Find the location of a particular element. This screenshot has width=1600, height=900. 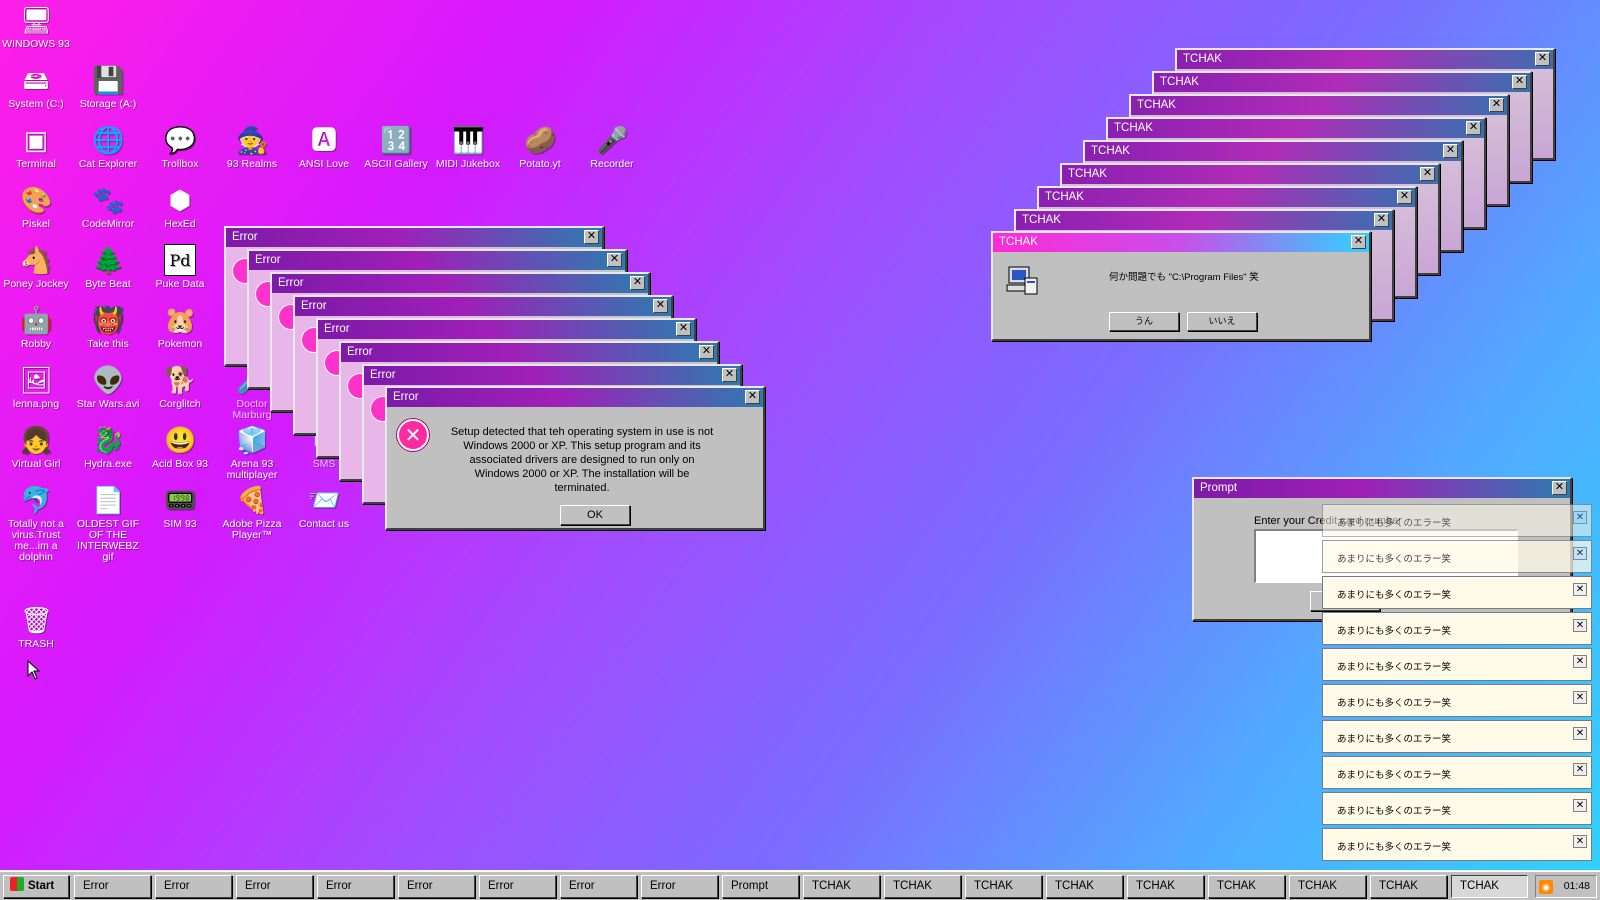

desktop-icon: 🤖 Robby is located at coordinates (36, 327).